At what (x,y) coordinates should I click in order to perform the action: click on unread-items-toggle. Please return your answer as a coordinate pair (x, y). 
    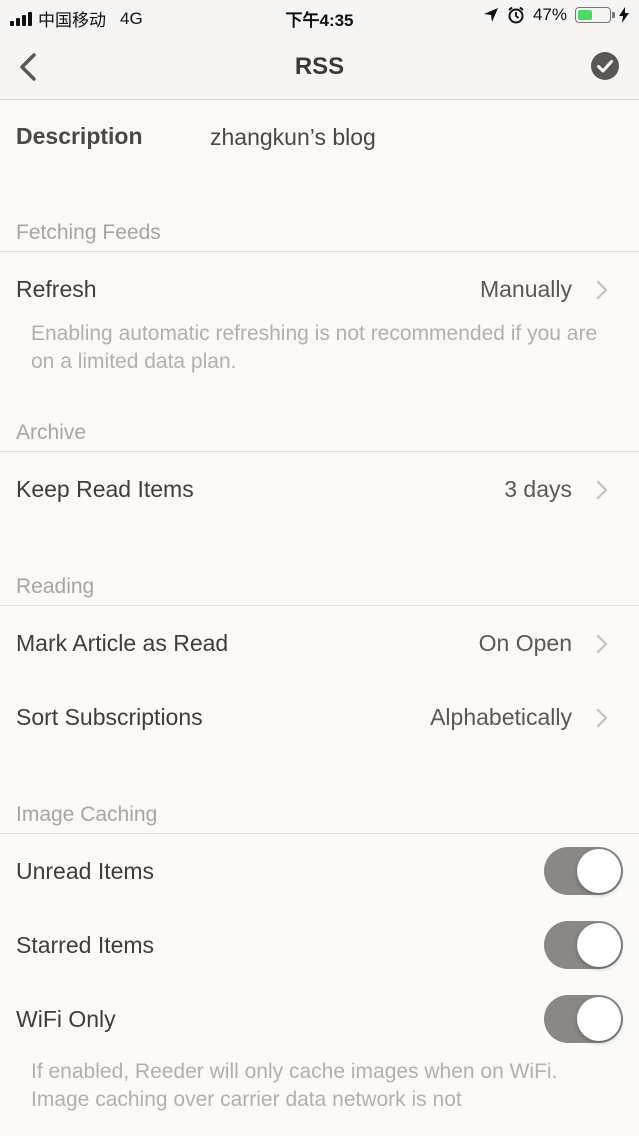
    Looking at the image, I should click on (583, 871).